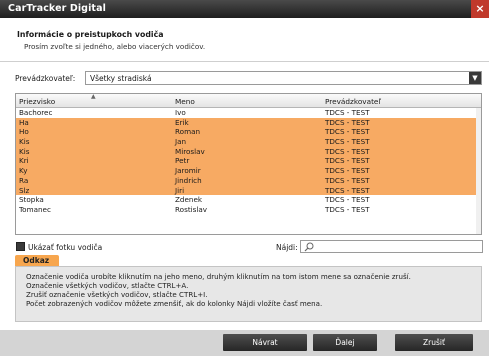 Image resolution: width=489 pixels, height=356 pixels. Describe the element at coordinates (180, 190) in the screenshot. I see `cell-name: Jiri` at that location.